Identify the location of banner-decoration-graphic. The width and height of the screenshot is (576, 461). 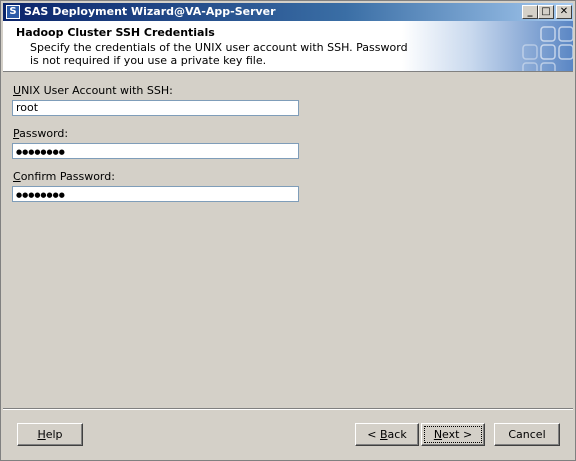
(547, 48).